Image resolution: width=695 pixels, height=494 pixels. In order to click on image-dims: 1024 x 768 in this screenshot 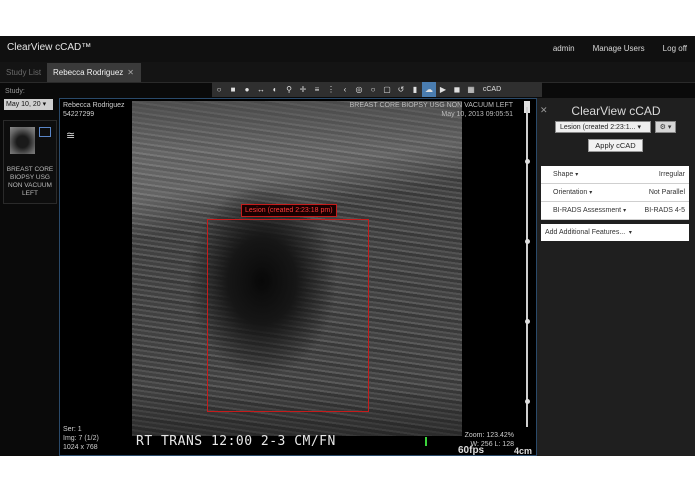, I will do `click(80, 447)`.